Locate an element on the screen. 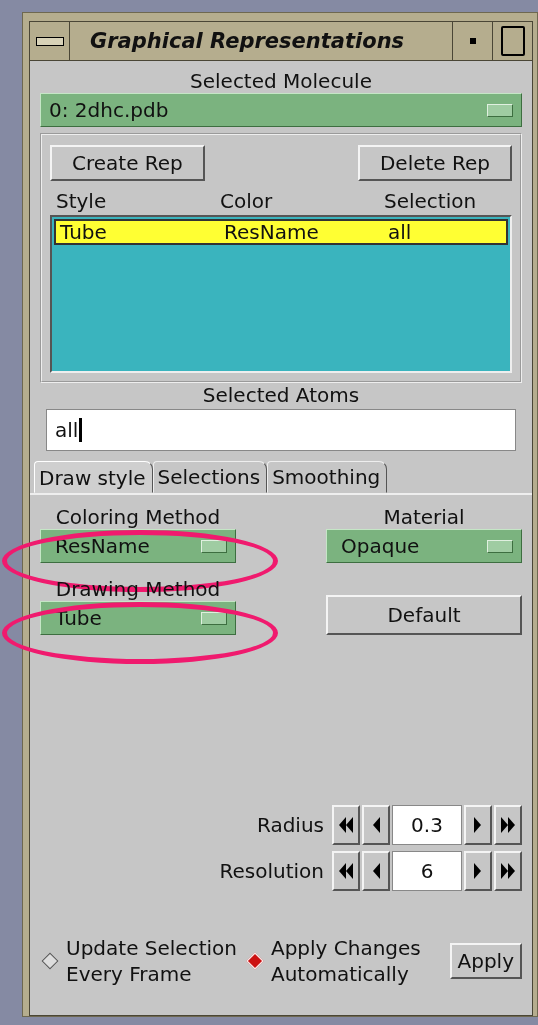  default-button: Default is located at coordinates (424, 615).